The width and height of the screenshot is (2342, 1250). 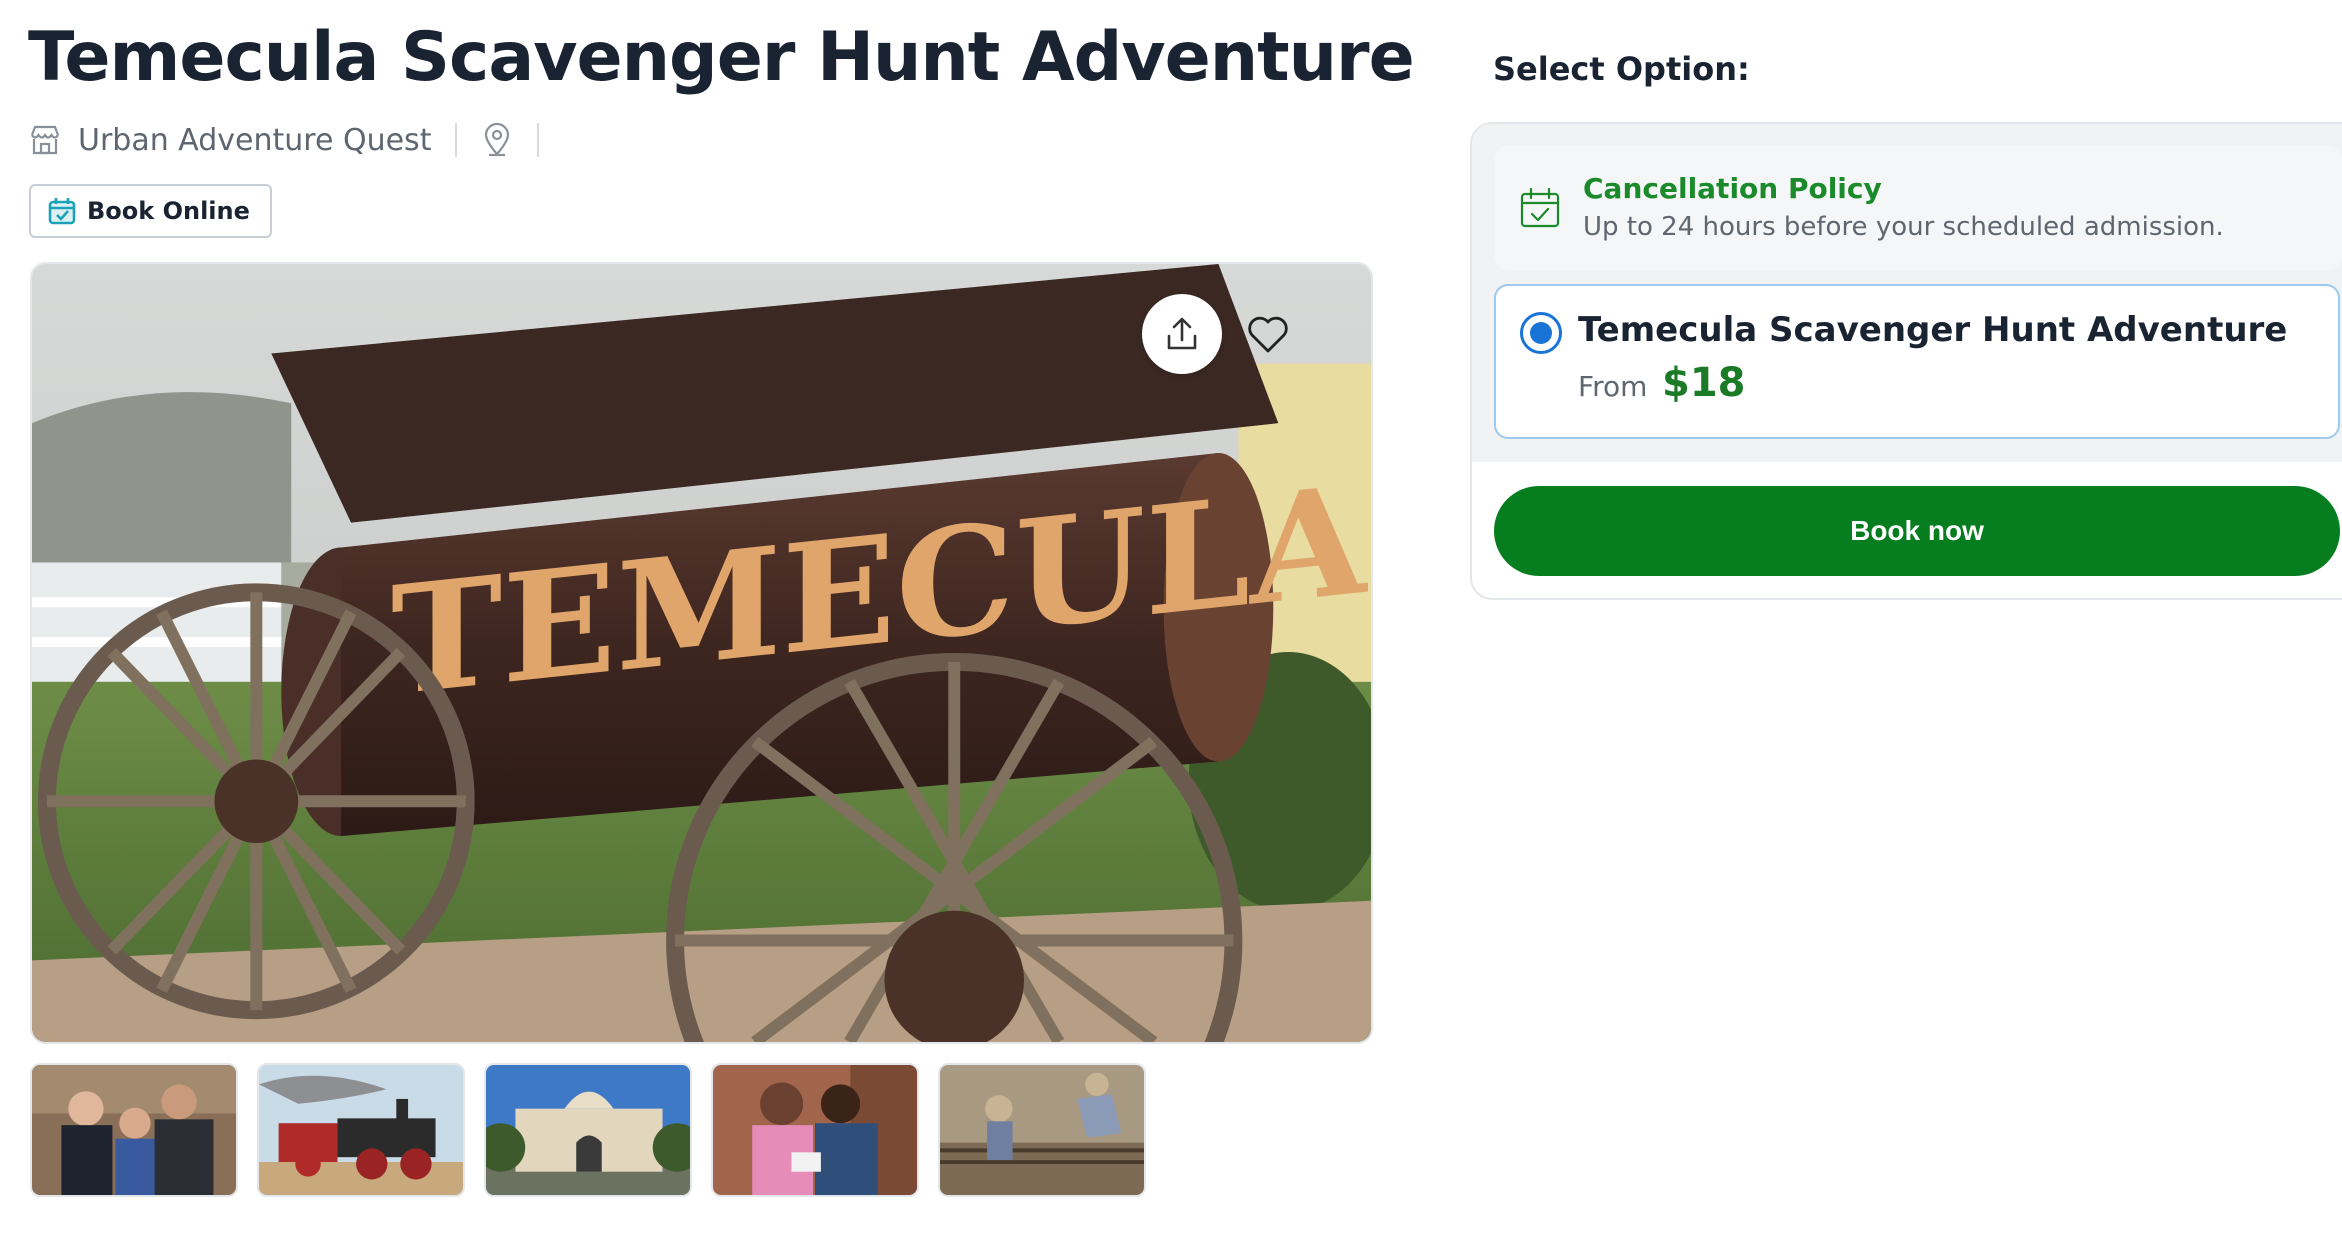 I want to click on thumbnail-wall-mural, so click(x=1042, y=1130).